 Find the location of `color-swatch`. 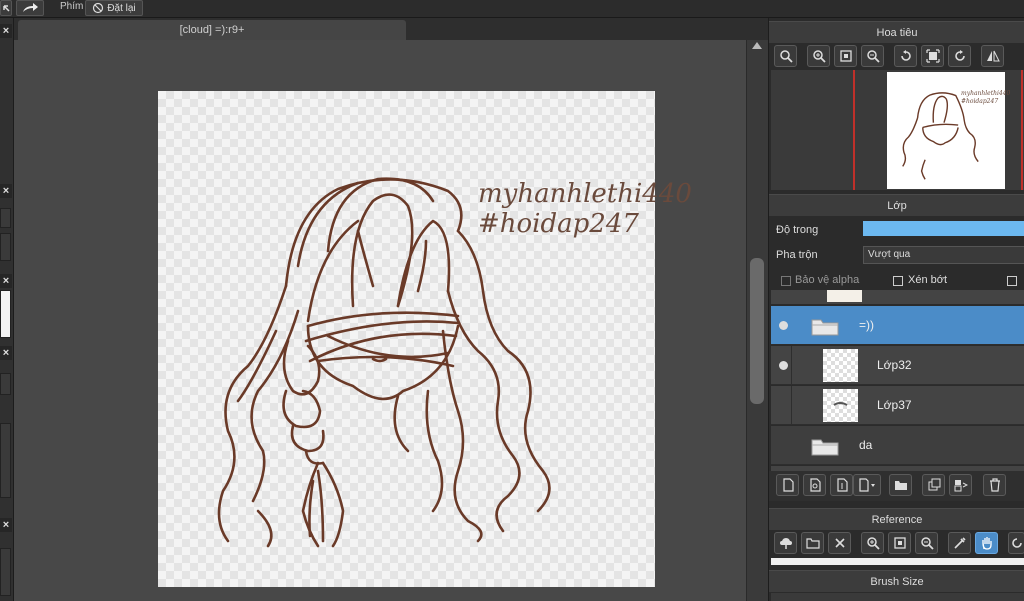

color-swatch is located at coordinates (5, 314).